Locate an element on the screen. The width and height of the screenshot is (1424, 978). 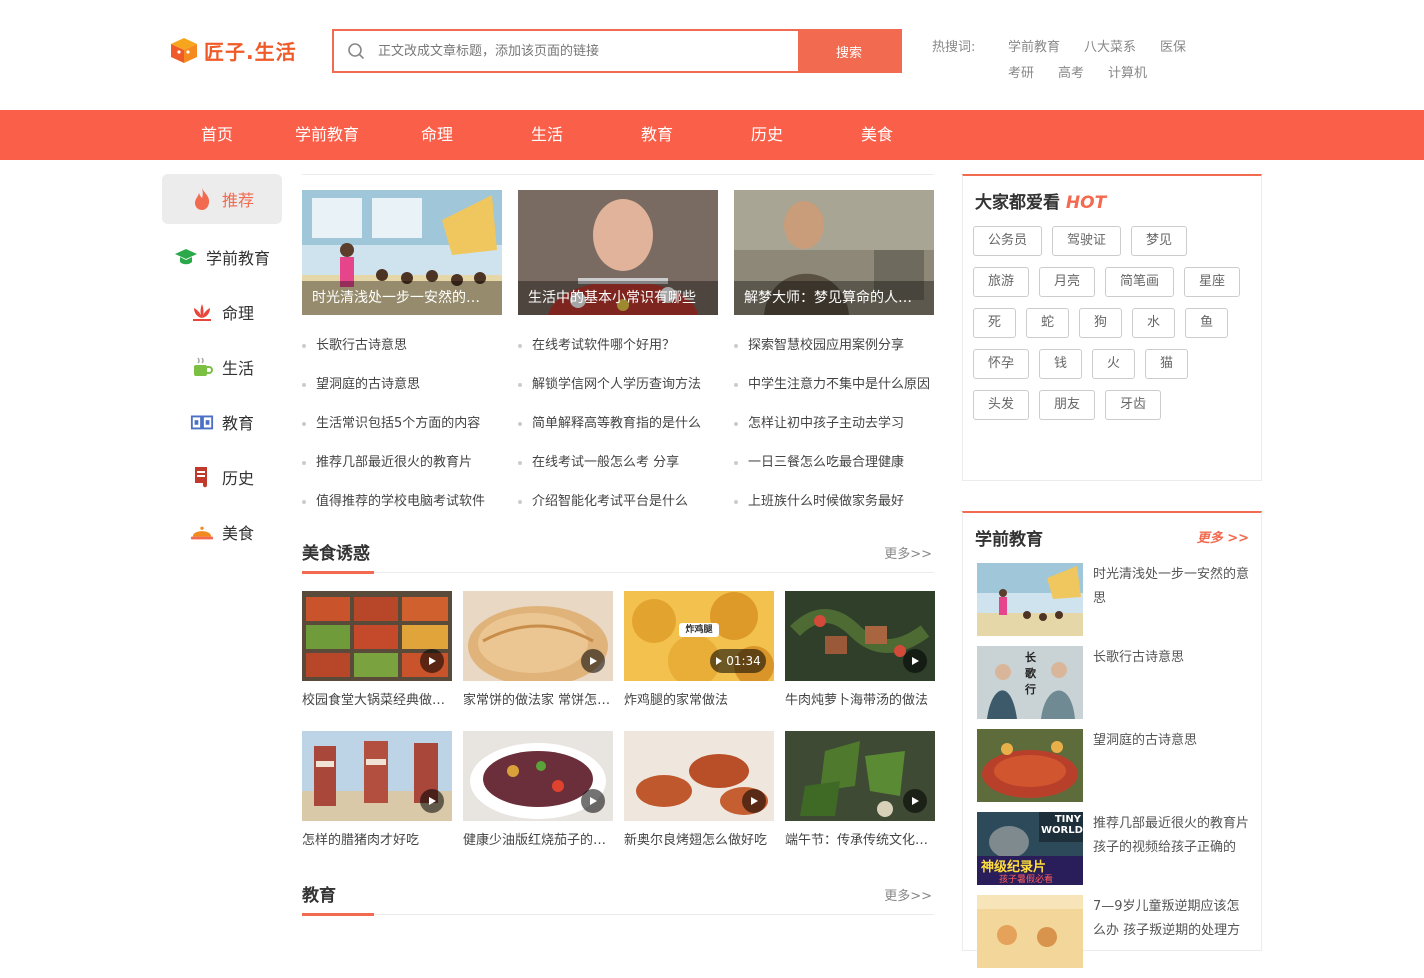
tag: 火 is located at coordinates (1114, 364).